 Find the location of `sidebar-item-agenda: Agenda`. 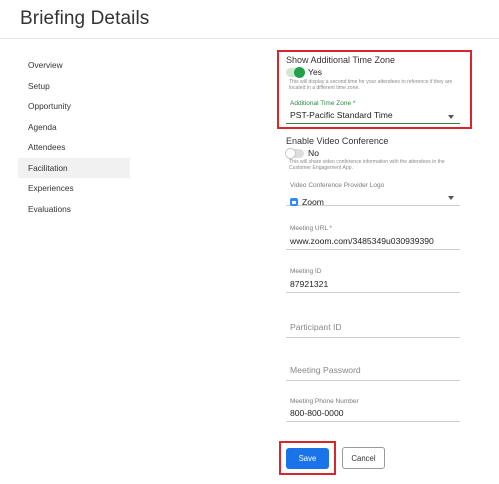

sidebar-item-agenda: Agenda is located at coordinates (74, 127).